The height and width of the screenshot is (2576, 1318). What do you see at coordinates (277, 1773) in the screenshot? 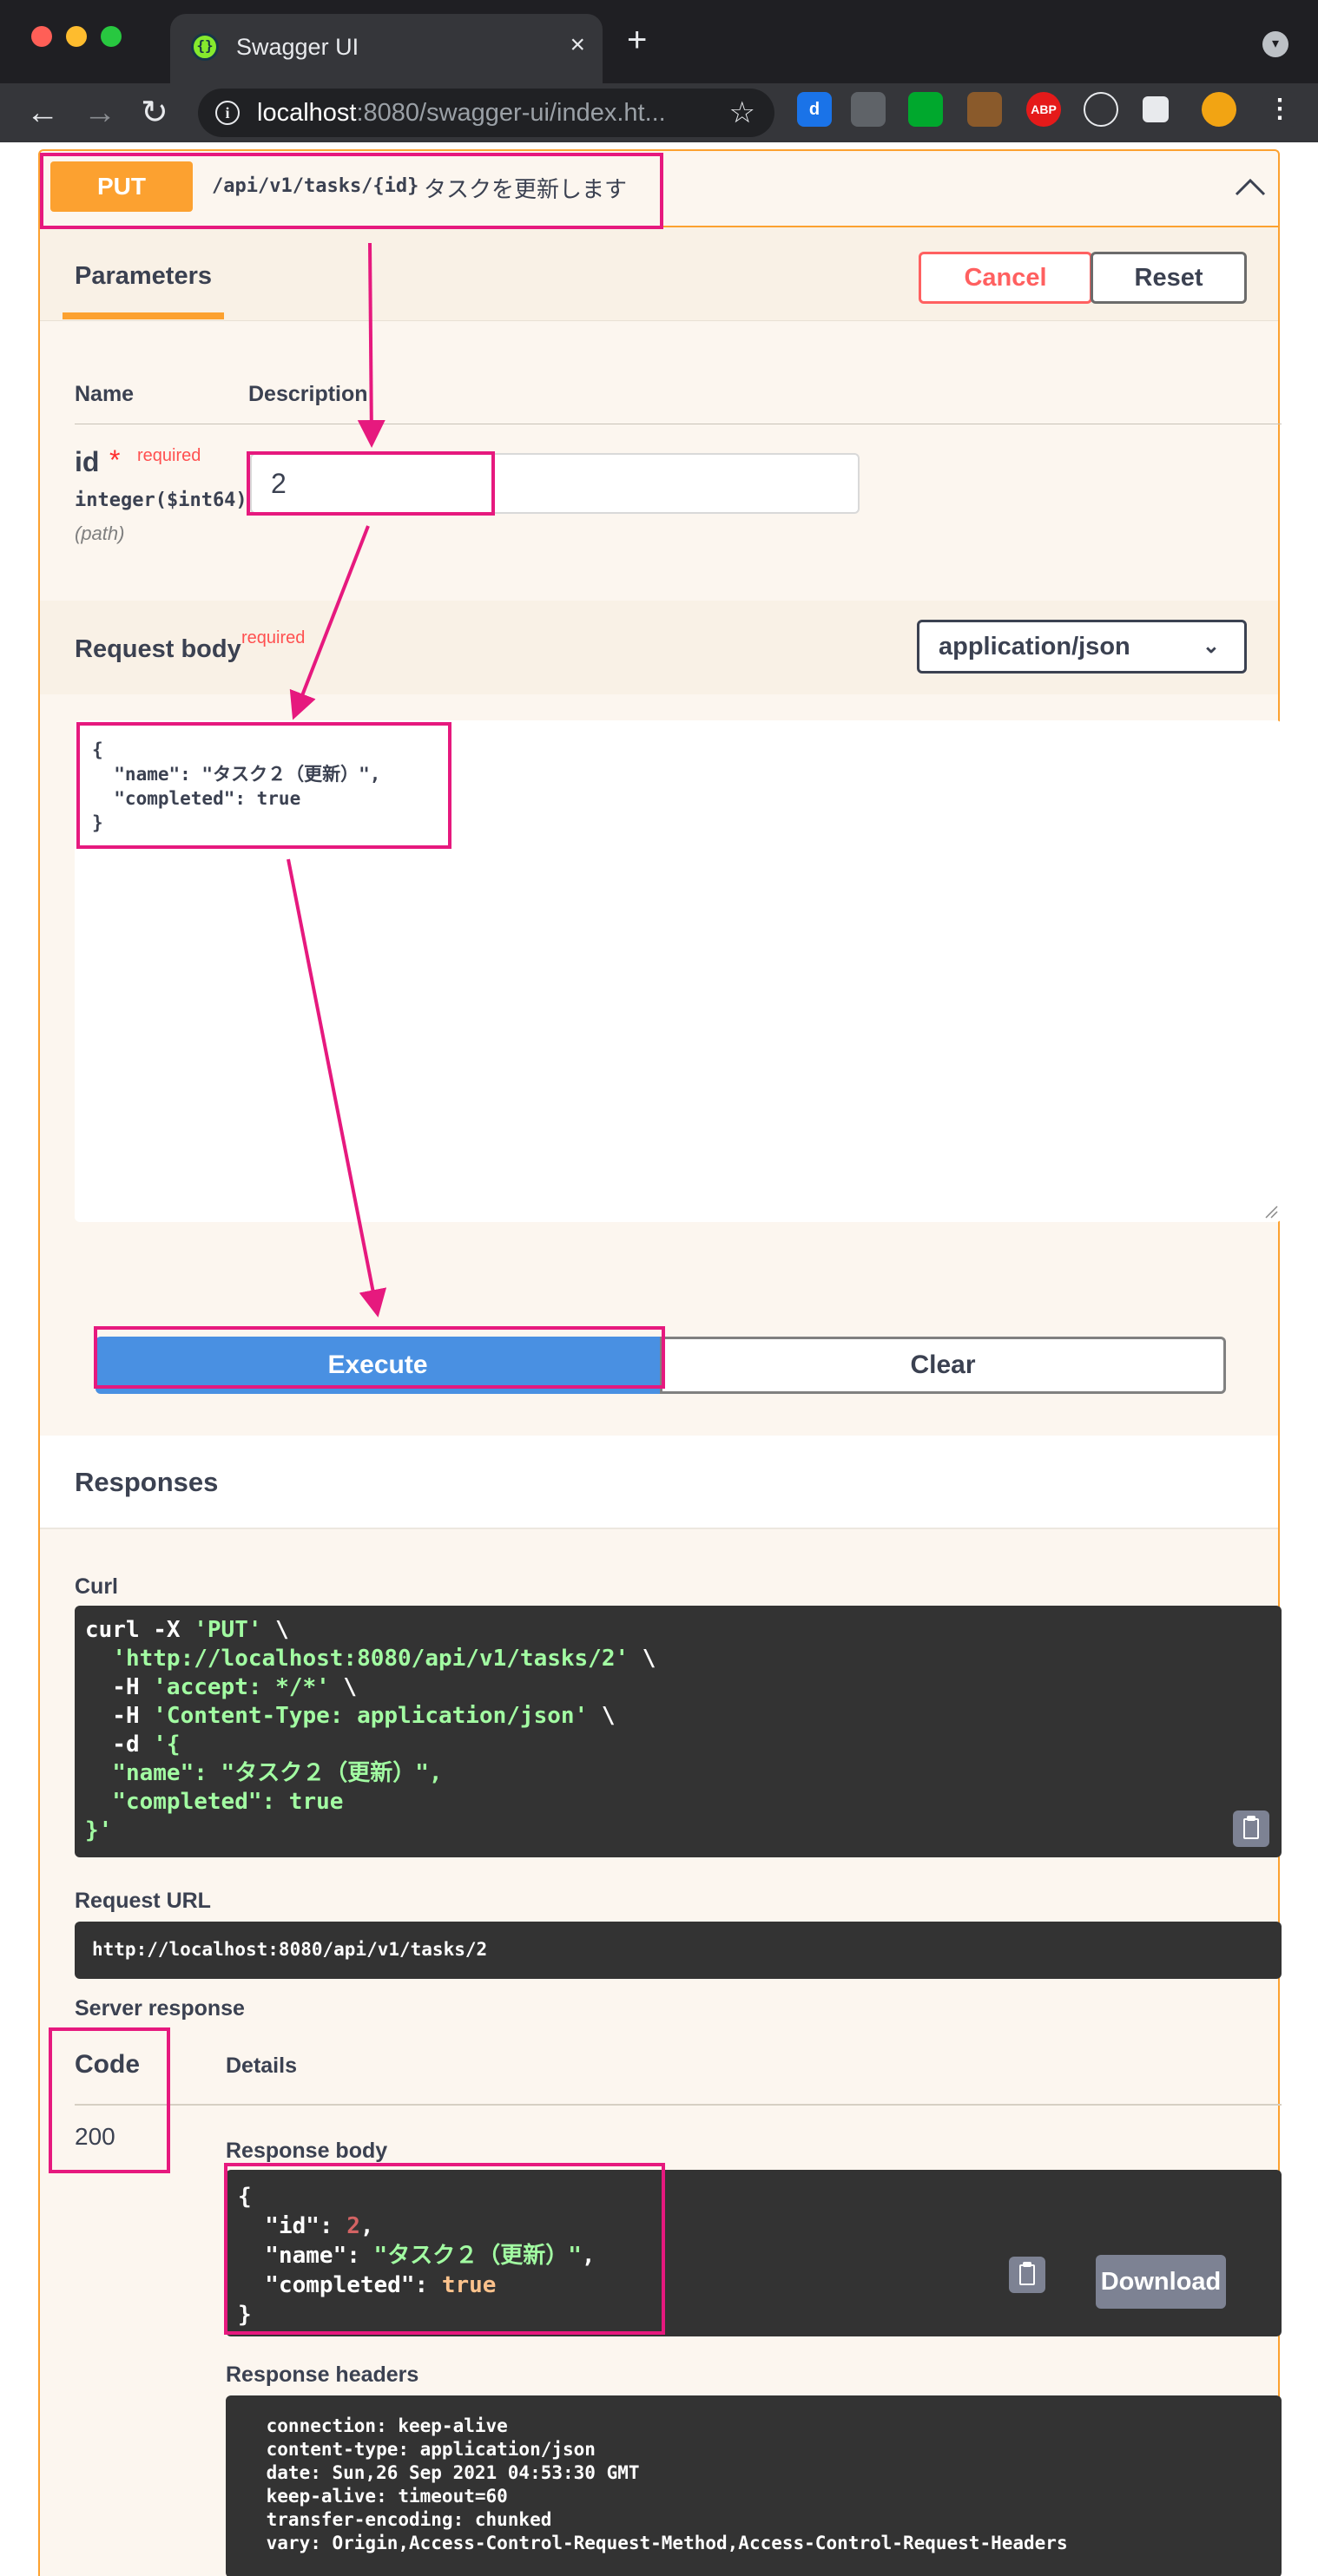
I see `curl-string: "name": "タスク２（更新）",` at bounding box center [277, 1773].